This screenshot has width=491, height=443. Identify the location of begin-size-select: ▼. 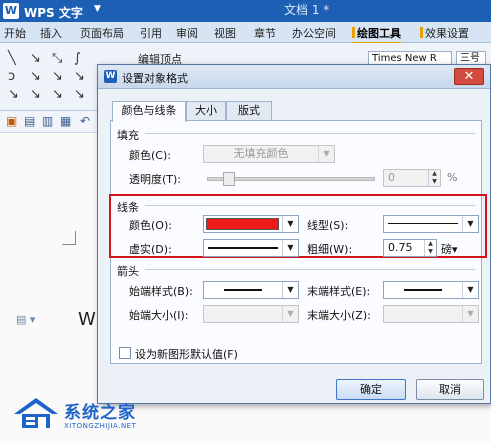
(251, 314).